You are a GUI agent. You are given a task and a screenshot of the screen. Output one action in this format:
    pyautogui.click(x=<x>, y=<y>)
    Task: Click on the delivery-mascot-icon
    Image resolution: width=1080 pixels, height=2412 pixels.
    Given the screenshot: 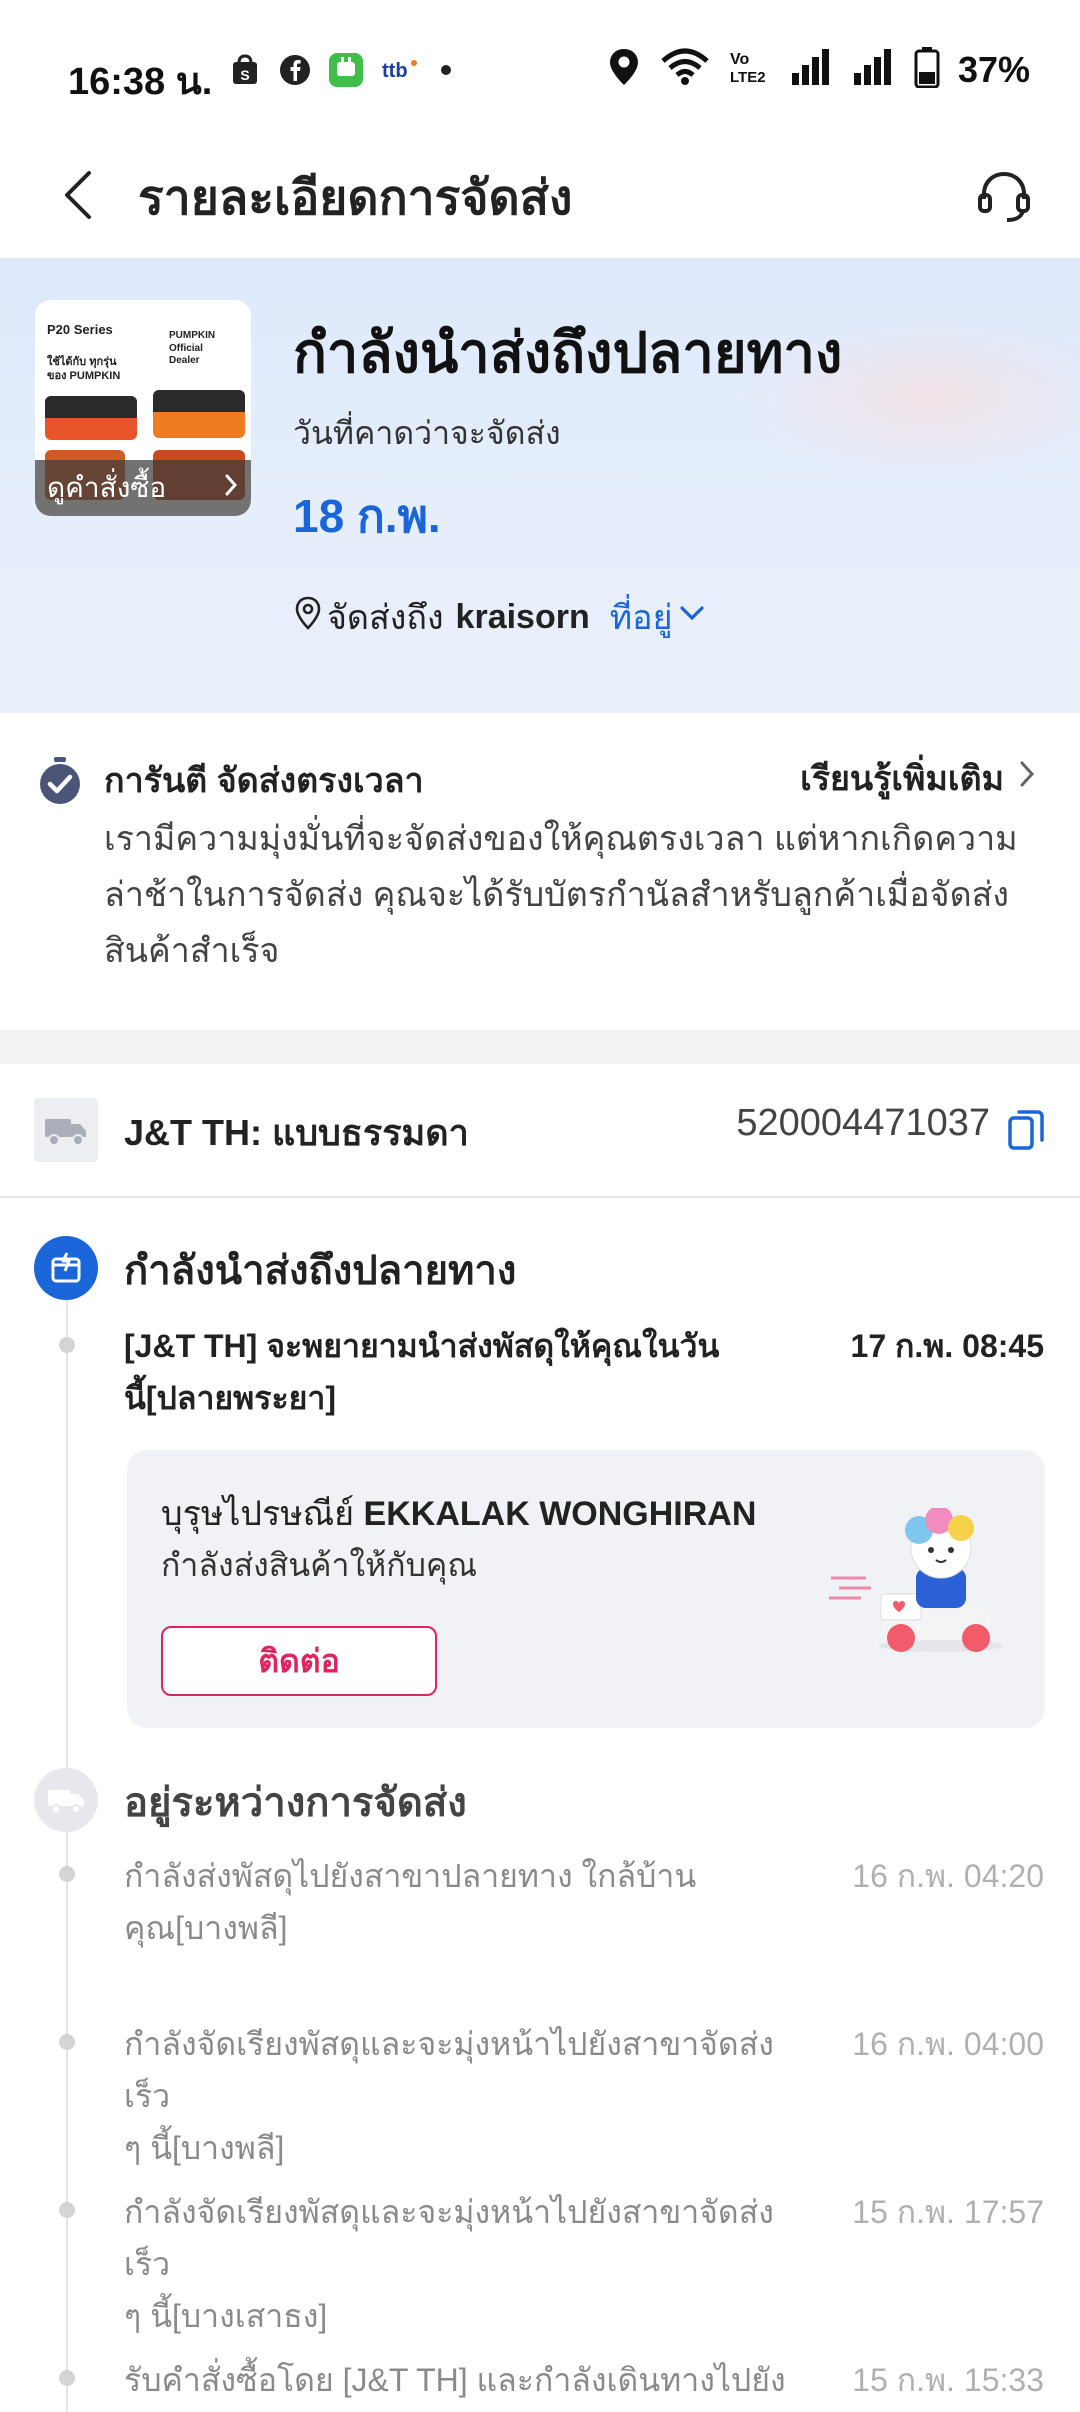 What is the action you would take?
    pyautogui.click(x=916, y=1584)
    